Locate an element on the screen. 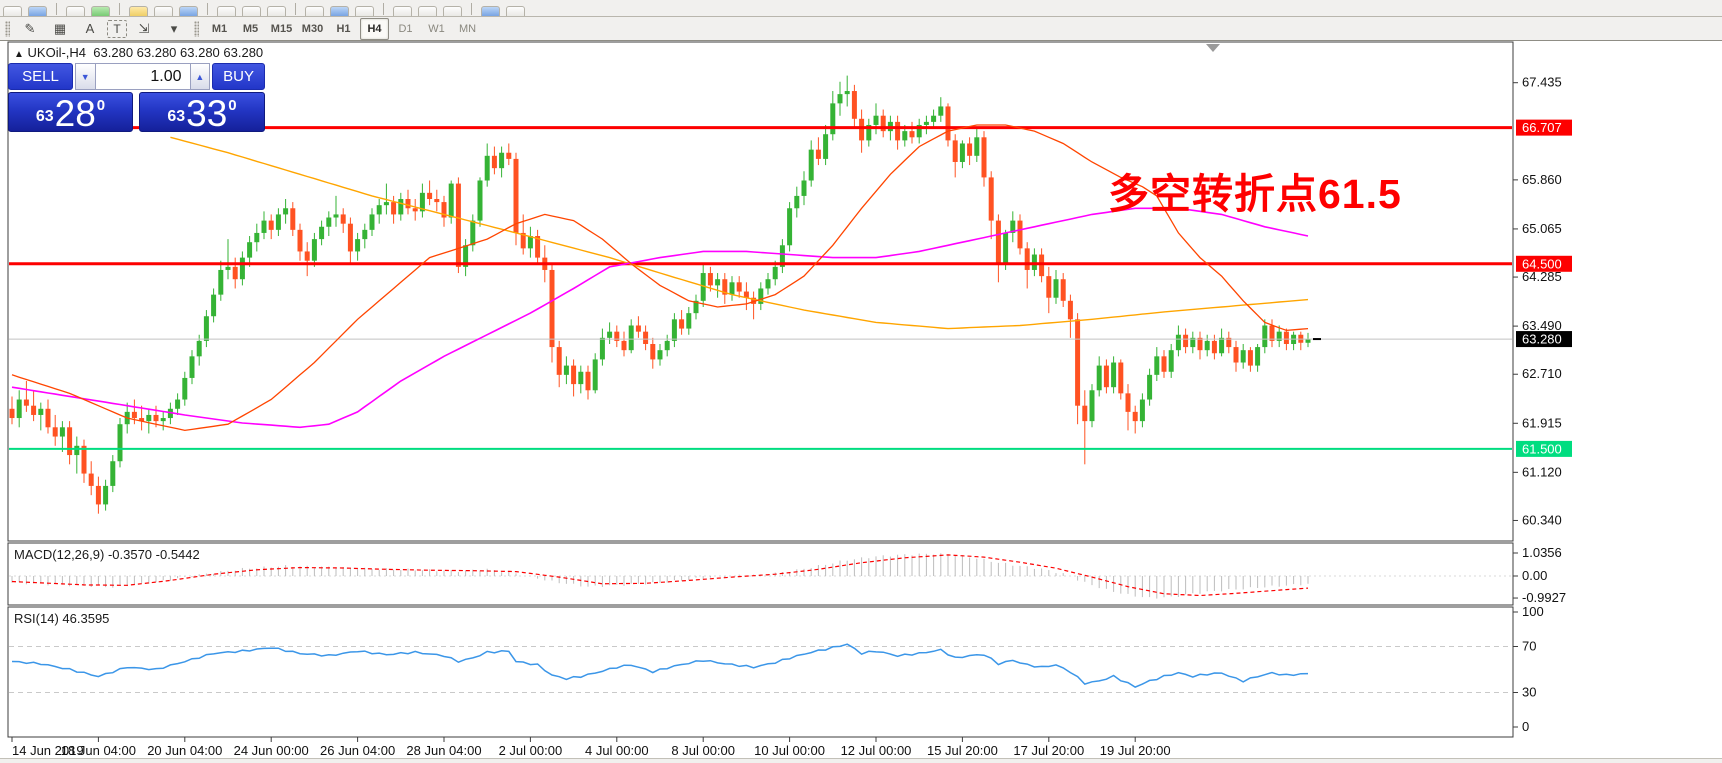 The image size is (1722, 763). time-axis-label: 20 Jun 04:00 is located at coordinates (184, 750).